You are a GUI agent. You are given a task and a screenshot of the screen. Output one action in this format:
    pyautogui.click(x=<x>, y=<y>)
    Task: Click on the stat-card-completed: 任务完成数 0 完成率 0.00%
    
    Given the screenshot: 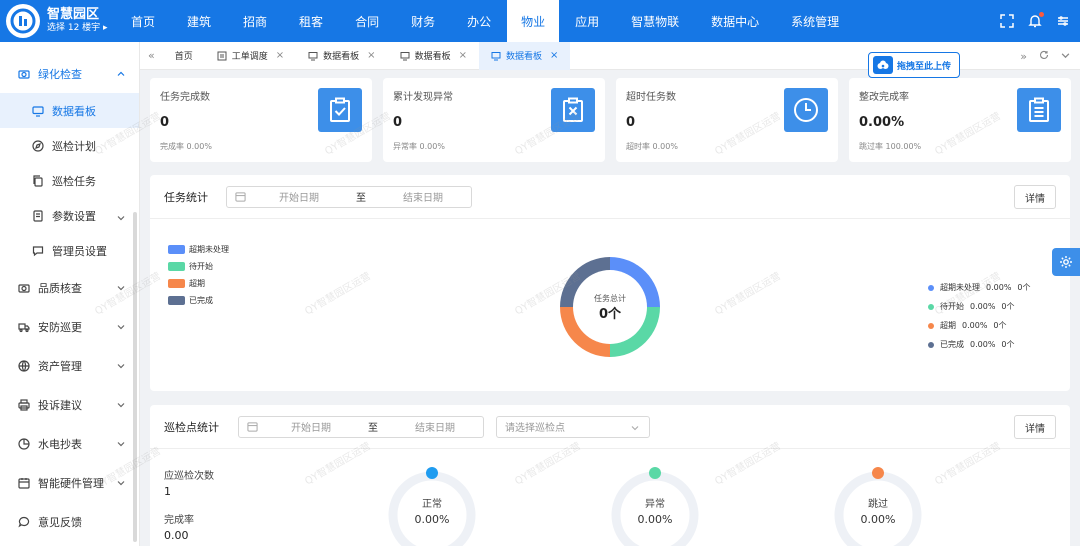 What is the action you would take?
    pyautogui.click(x=261, y=120)
    